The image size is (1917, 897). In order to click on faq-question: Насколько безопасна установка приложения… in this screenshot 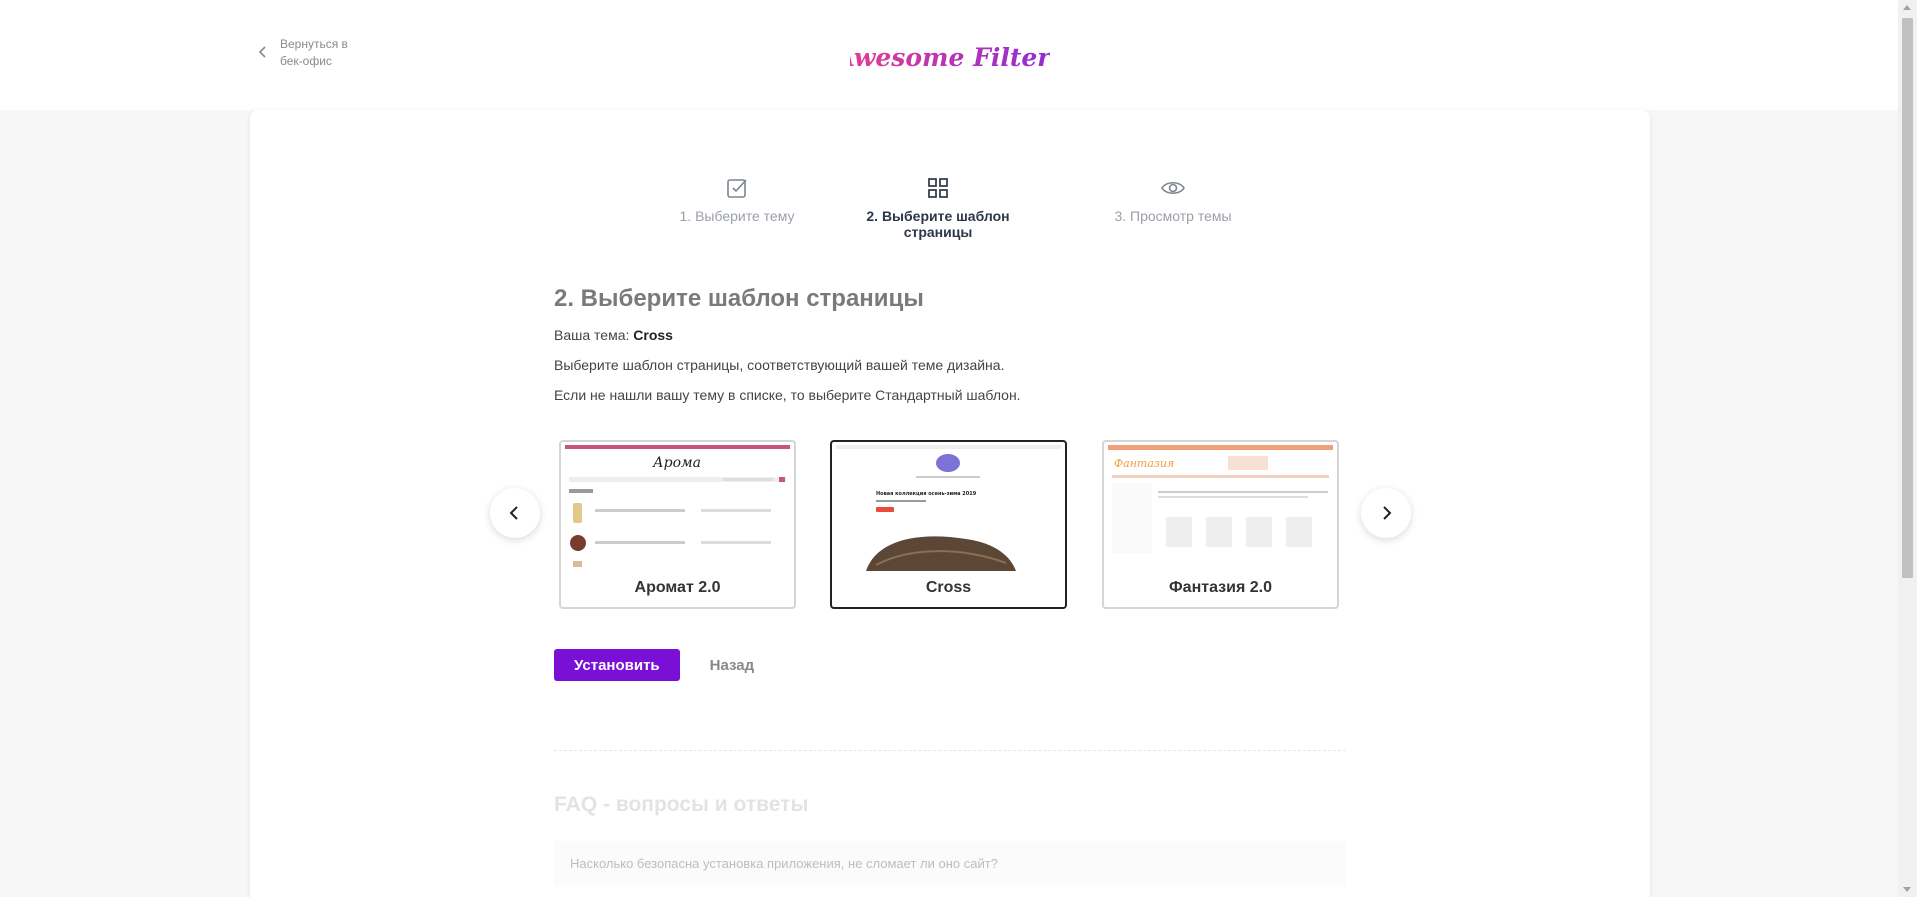, I will do `click(784, 863)`.